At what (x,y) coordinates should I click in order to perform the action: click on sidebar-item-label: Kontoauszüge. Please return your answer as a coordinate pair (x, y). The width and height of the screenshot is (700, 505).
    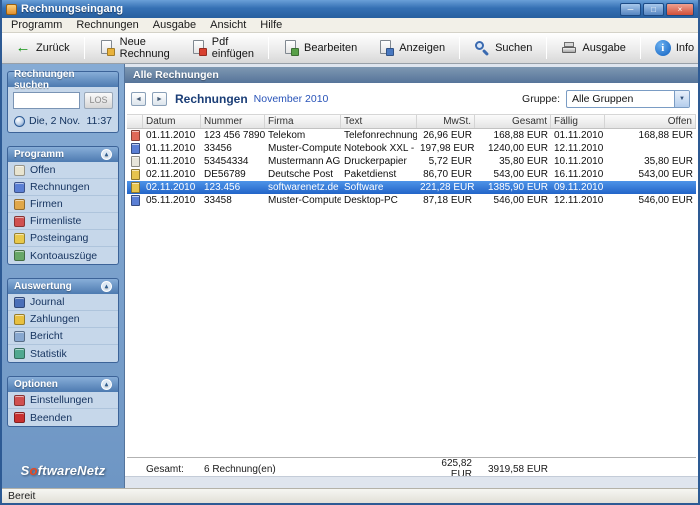
    Looking at the image, I should click on (64, 255).